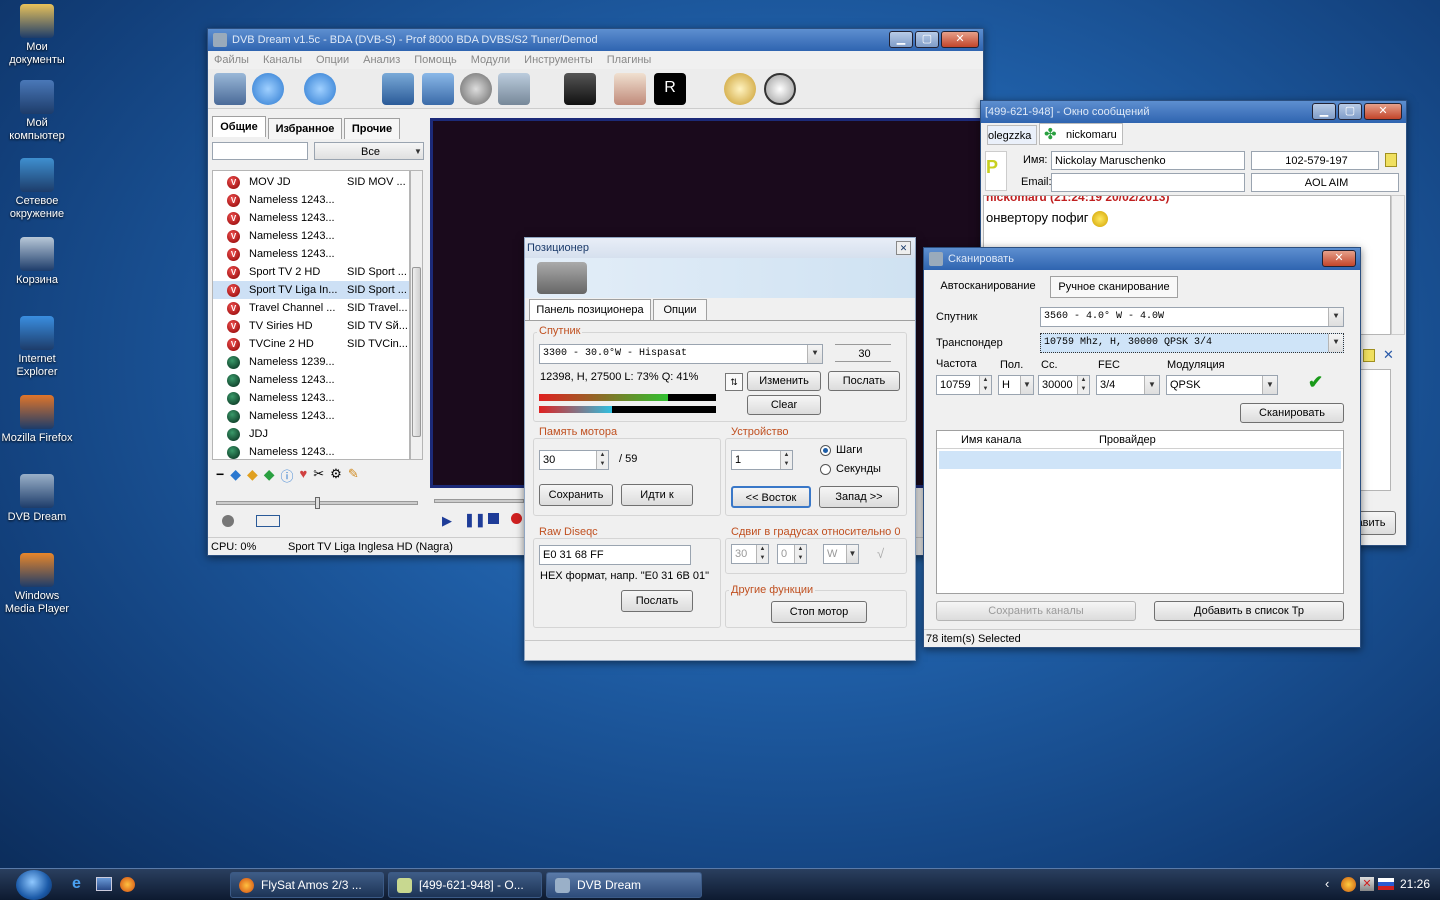 This screenshot has width=1440, height=900. I want to click on file-icon, so click(1369, 355).